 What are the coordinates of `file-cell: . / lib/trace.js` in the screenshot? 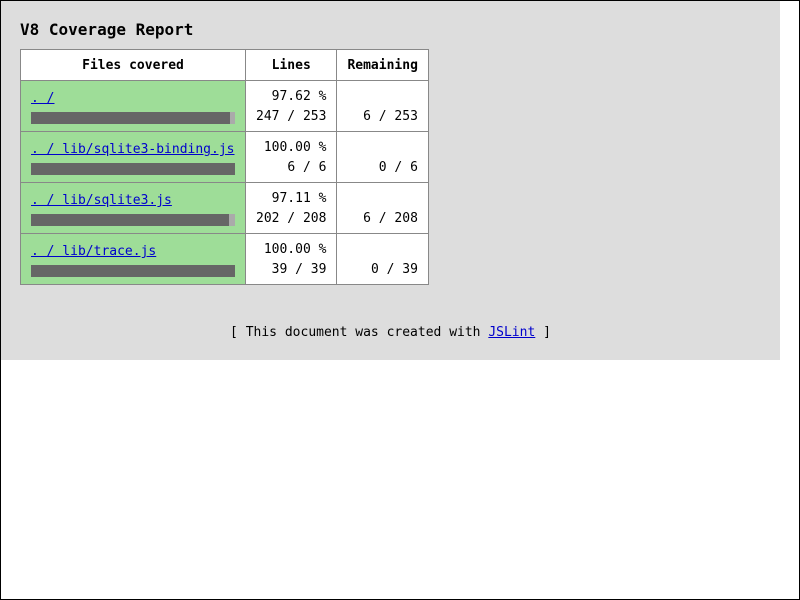 It's located at (133, 259).